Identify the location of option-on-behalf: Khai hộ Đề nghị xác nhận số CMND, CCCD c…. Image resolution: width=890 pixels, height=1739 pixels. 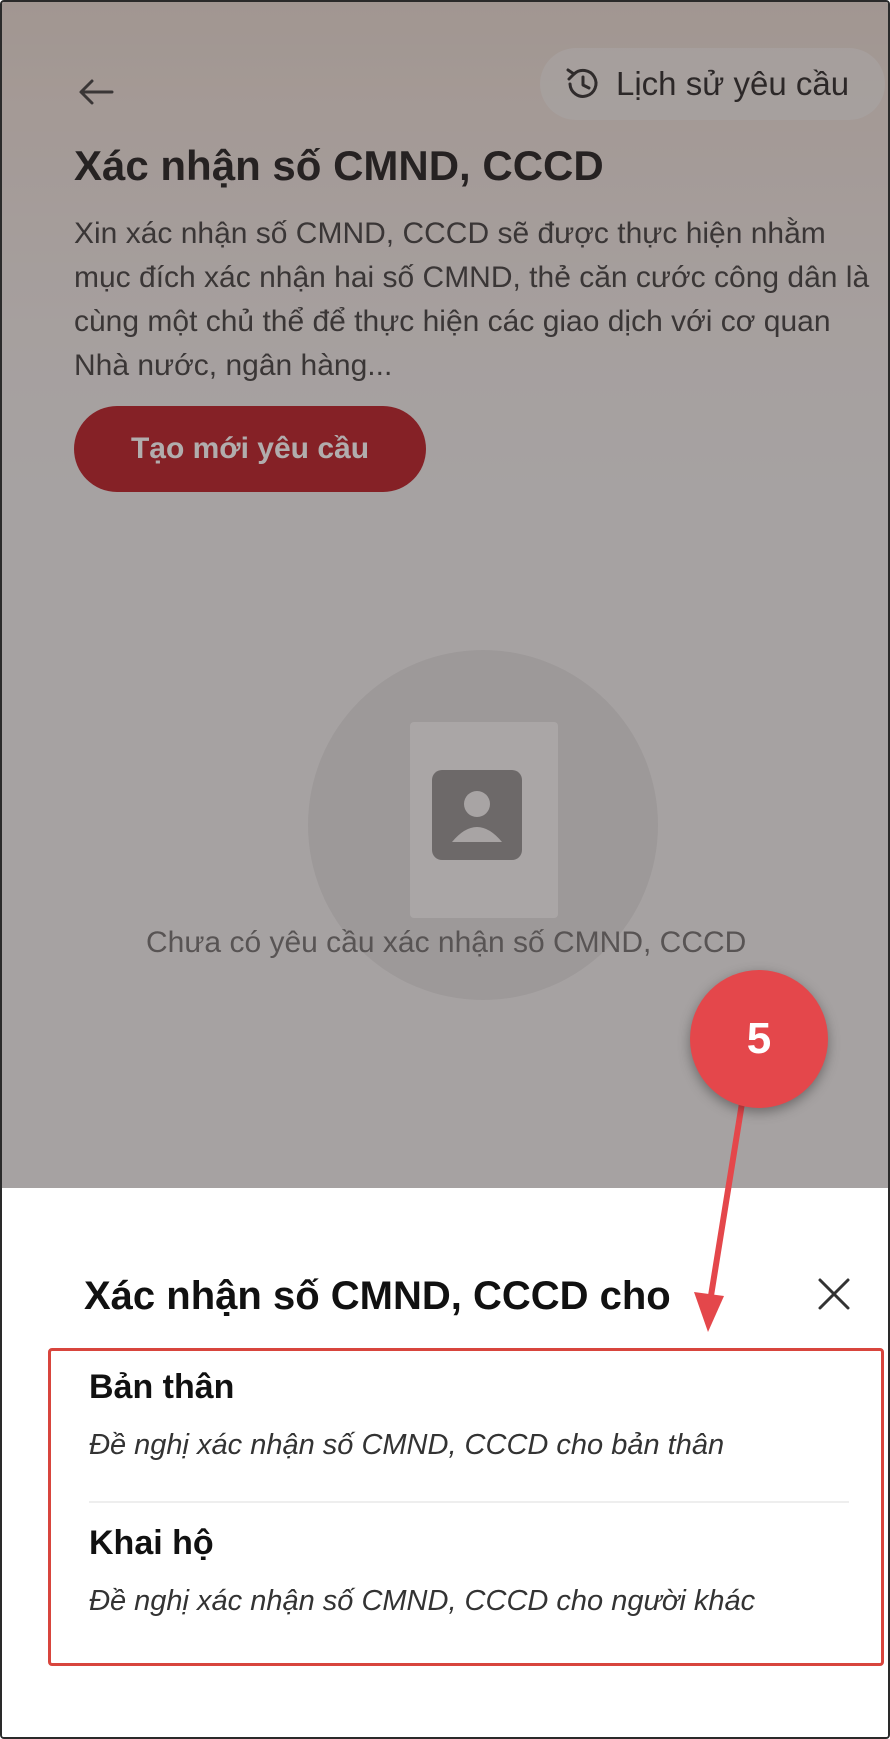
(479, 1584).